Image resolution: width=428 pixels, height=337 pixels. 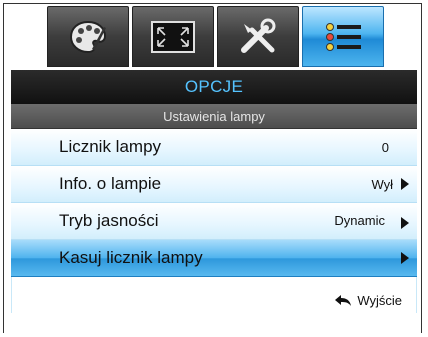 I want to click on tab-image, so click(x=88, y=36).